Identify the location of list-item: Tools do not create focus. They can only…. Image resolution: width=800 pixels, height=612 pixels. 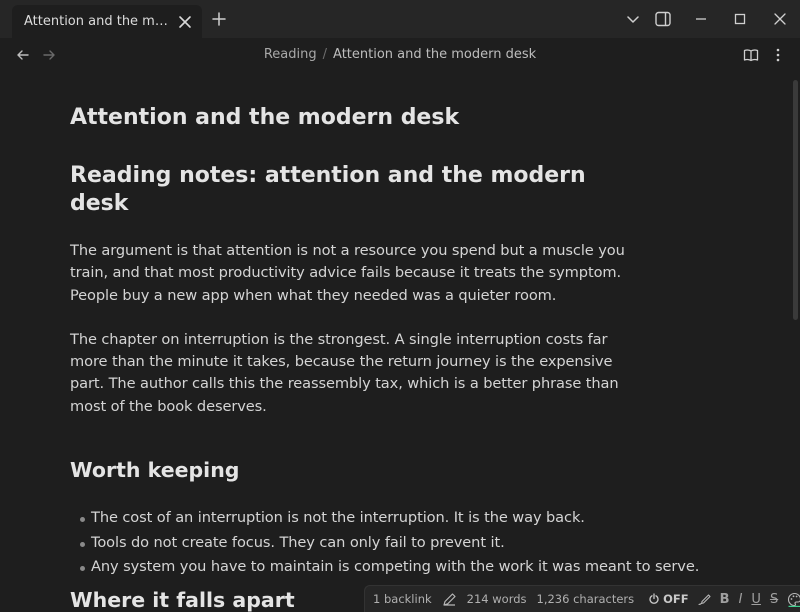
(350, 543).